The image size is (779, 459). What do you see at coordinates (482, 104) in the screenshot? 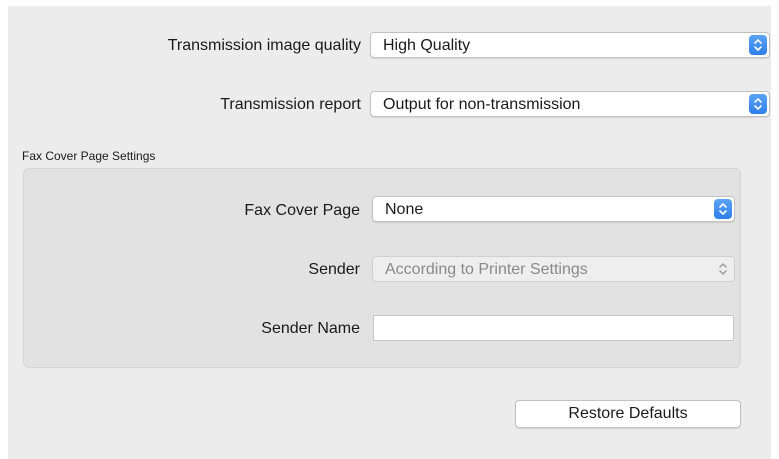
I see `report-value: Output for non-transmission` at bounding box center [482, 104].